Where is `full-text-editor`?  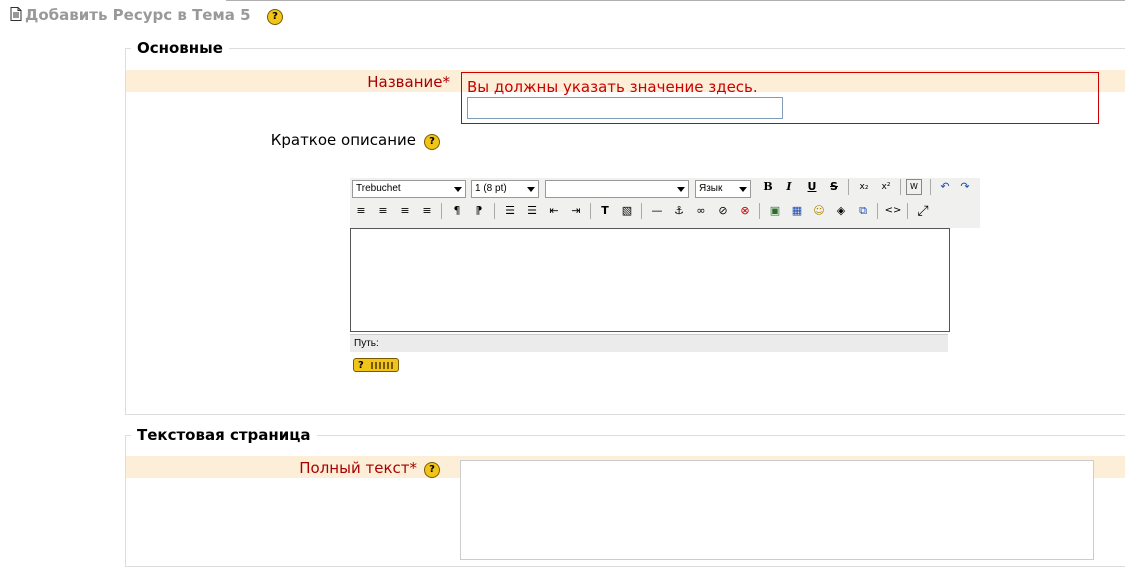
full-text-editor is located at coordinates (777, 510).